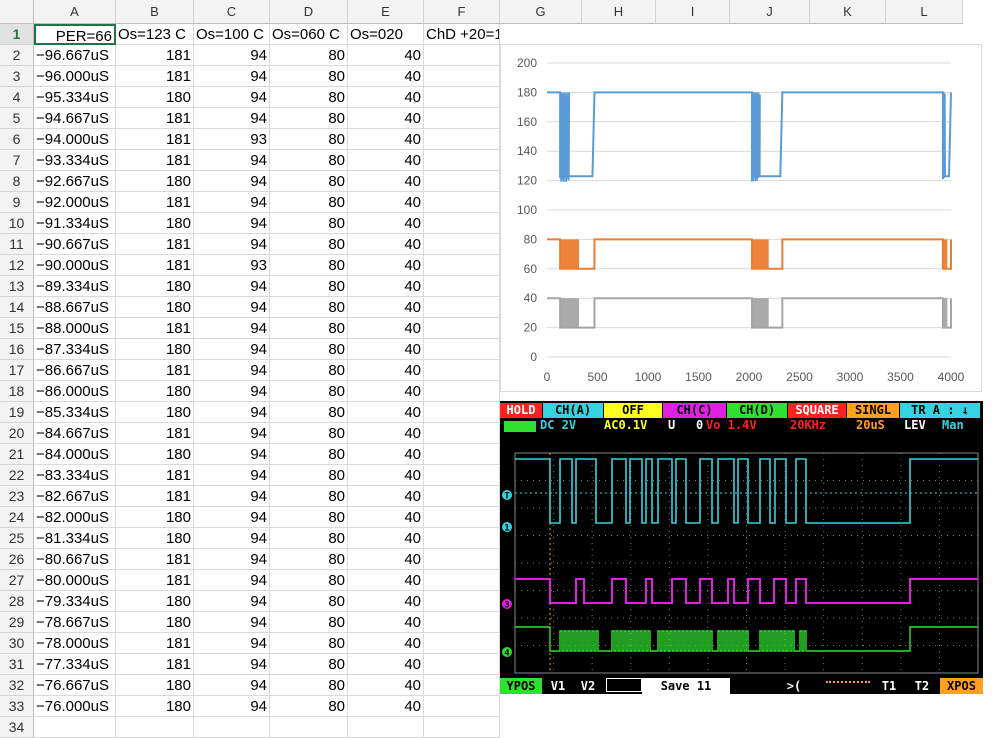  What do you see at coordinates (794, 686) in the screenshot?
I see `cursor-button: >(` at bounding box center [794, 686].